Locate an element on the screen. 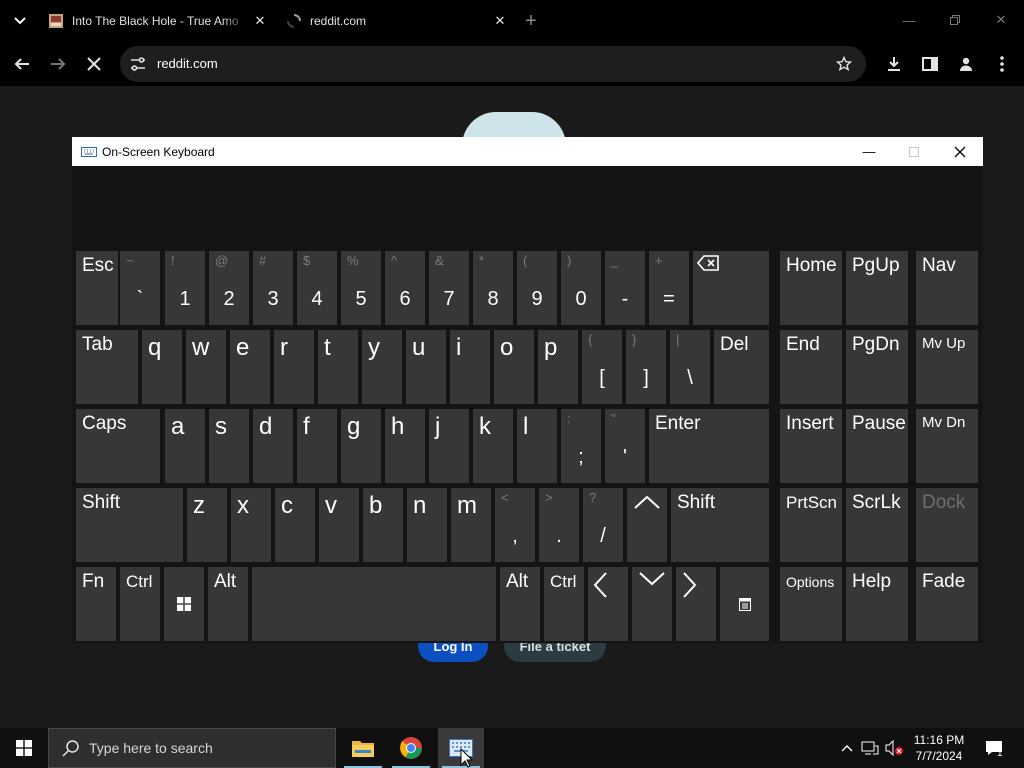 Image resolution: width=1024 pixels, height=768 pixels. key-u: u is located at coordinates (426, 367).